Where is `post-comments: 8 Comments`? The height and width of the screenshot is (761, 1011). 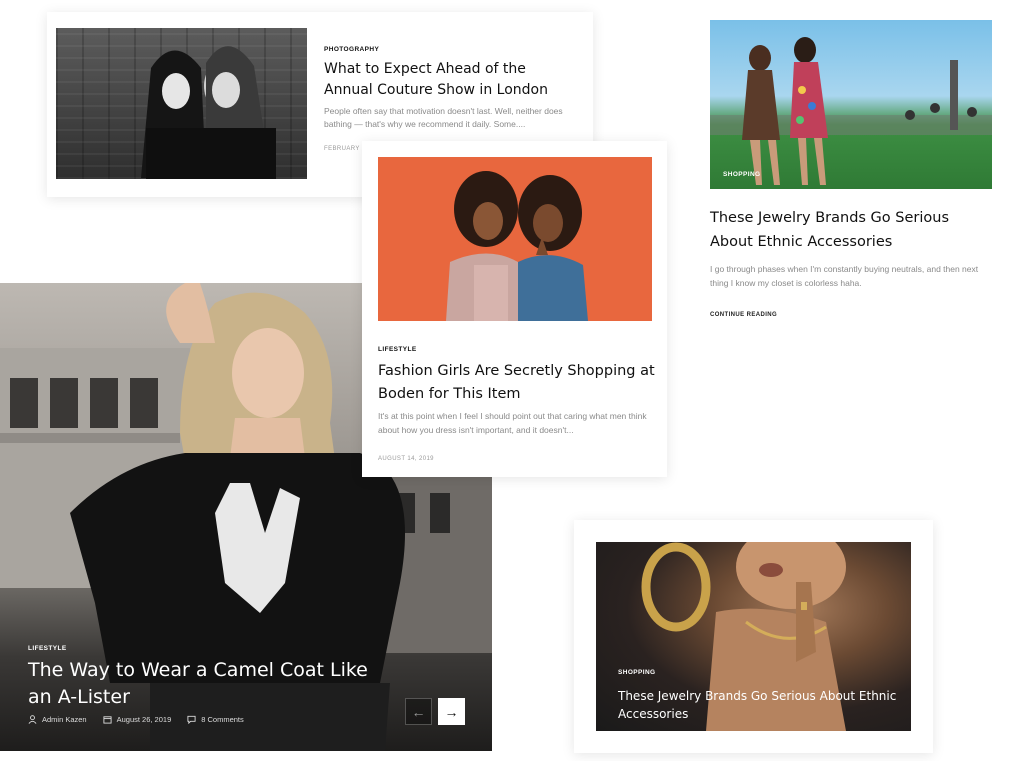
post-comments: 8 Comments is located at coordinates (215, 719).